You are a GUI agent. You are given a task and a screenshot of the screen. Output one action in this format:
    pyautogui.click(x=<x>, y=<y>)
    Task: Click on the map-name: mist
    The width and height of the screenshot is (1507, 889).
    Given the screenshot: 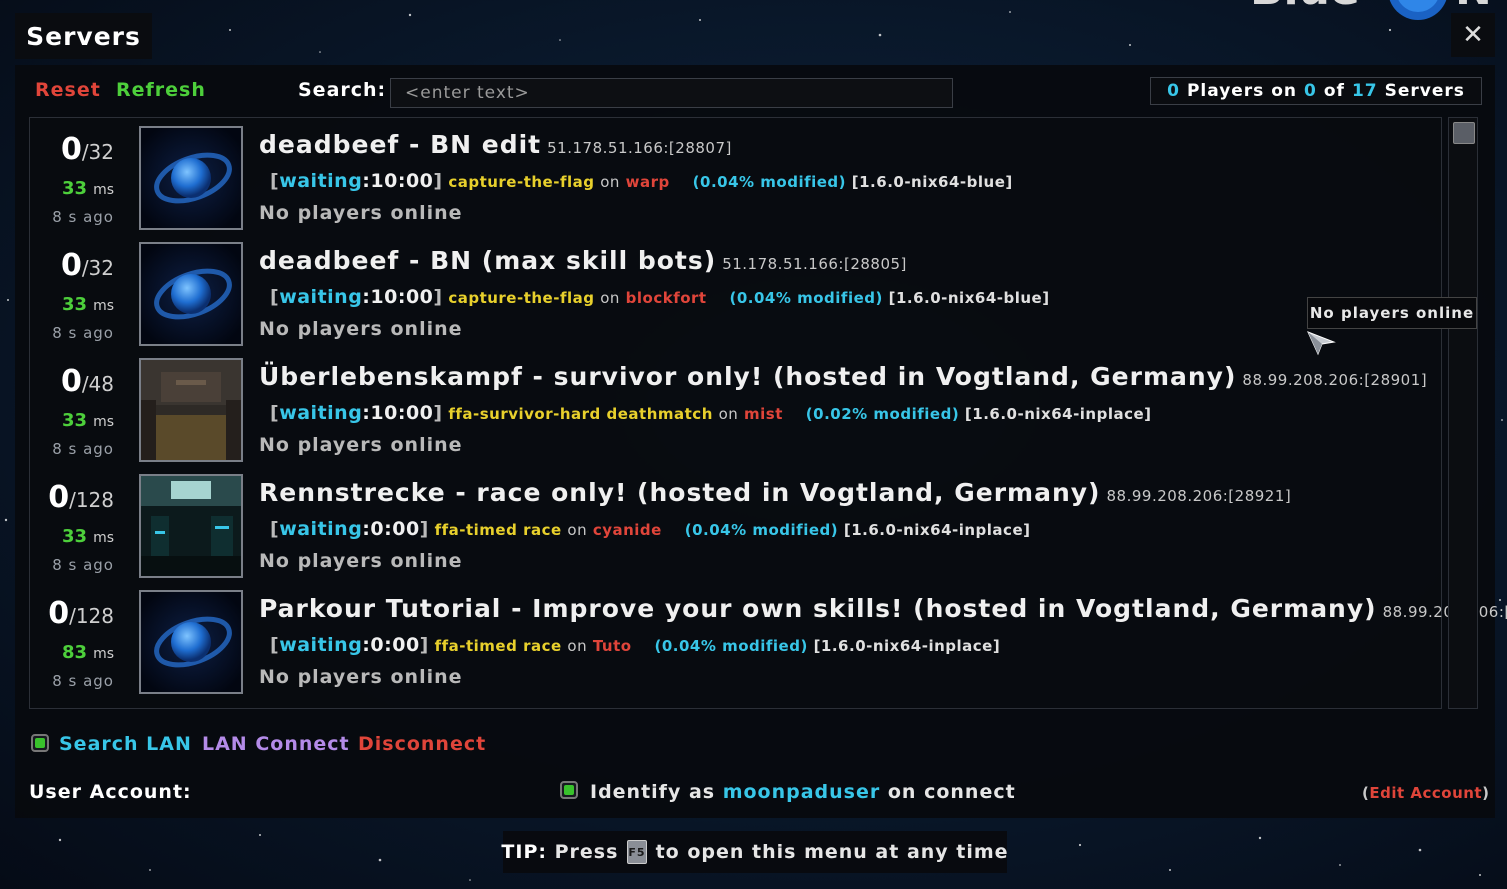 What is the action you would take?
    pyautogui.click(x=763, y=414)
    